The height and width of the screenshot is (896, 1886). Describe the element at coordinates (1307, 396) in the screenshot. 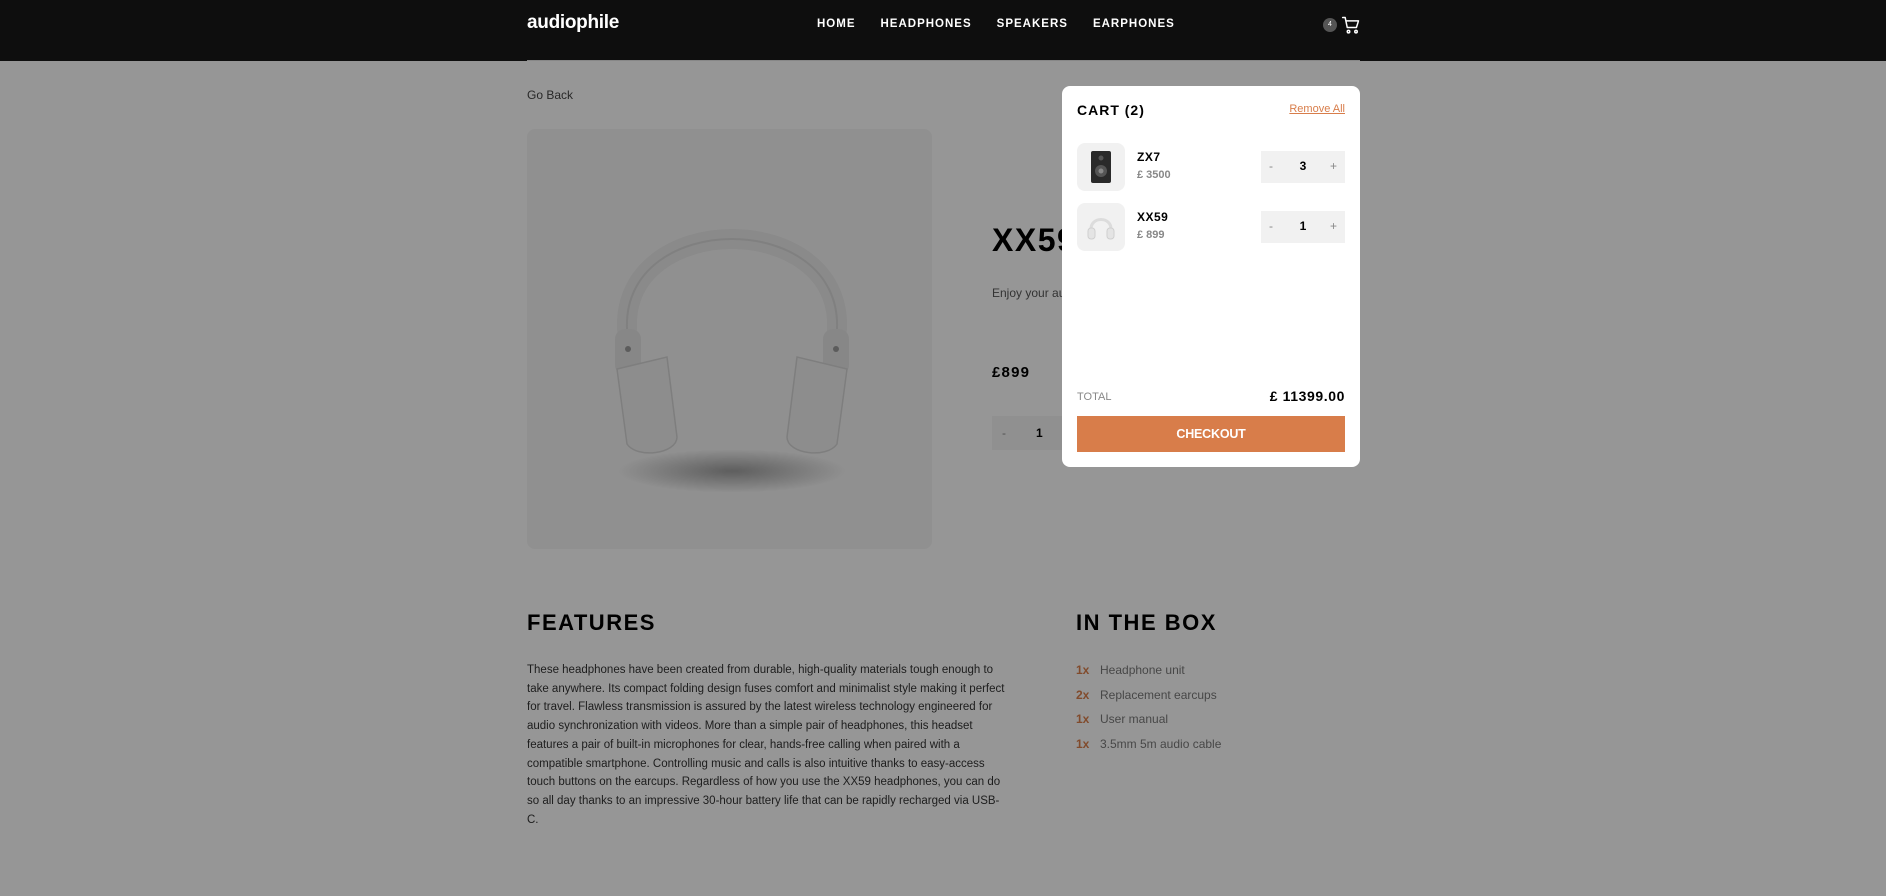

I see `total-value: £ 11399.00` at that location.